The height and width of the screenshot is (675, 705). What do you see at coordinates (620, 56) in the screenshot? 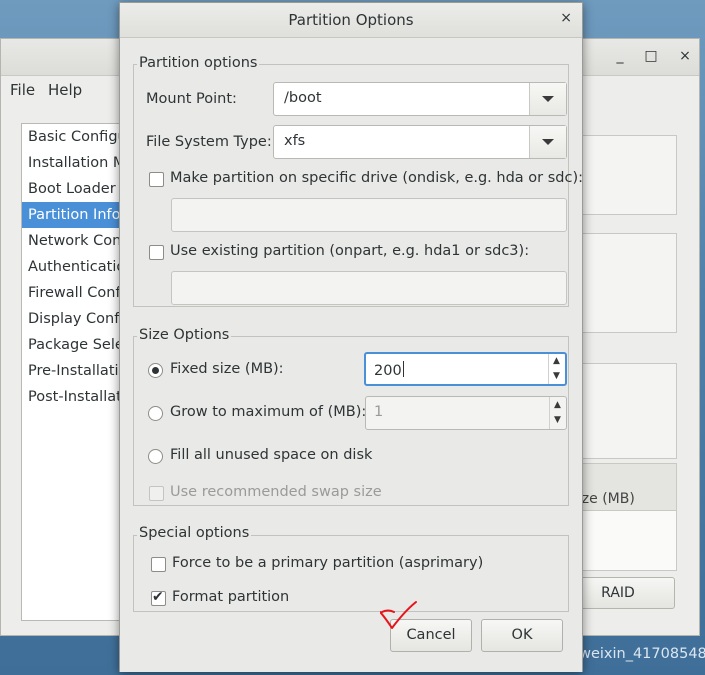
I see `minimize-button: _` at bounding box center [620, 56].